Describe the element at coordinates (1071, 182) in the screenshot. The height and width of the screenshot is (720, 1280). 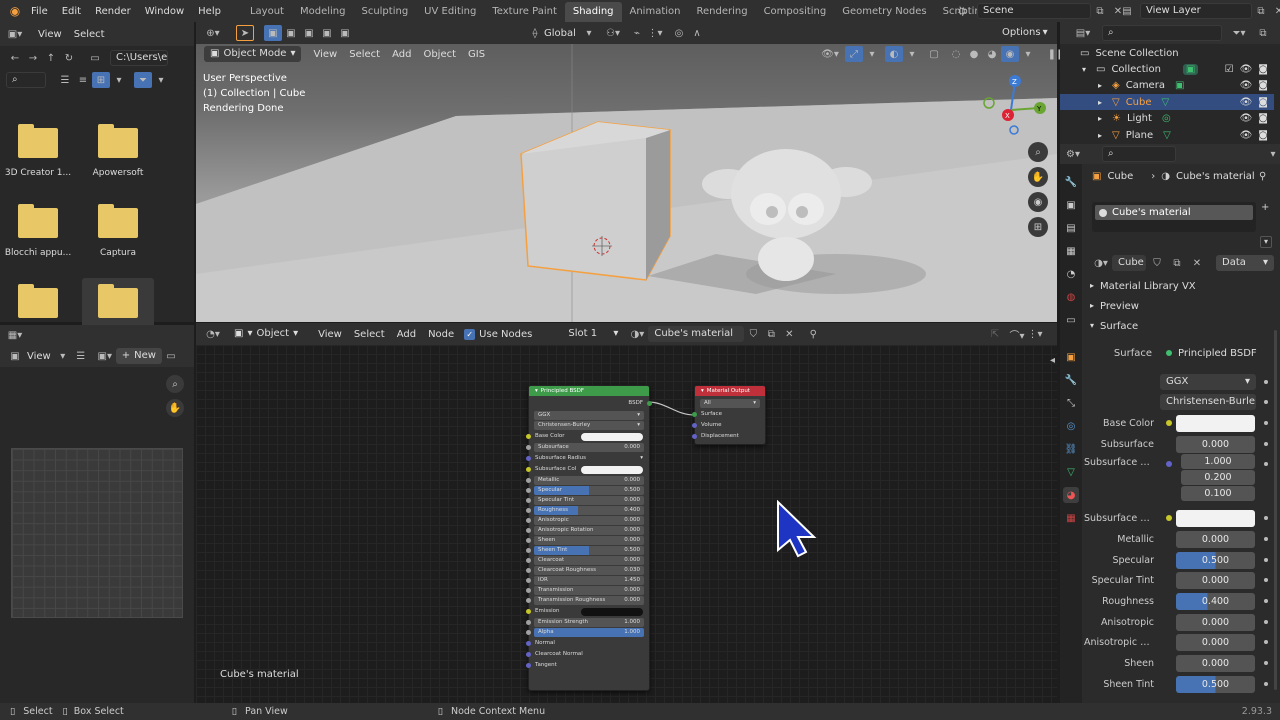
I see `tool-tab-icon: 🔧` at that location.